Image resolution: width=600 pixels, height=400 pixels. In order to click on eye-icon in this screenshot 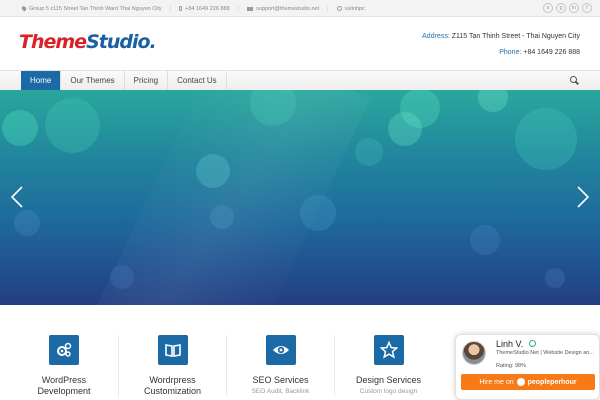, I will do `click(280, 350)`.